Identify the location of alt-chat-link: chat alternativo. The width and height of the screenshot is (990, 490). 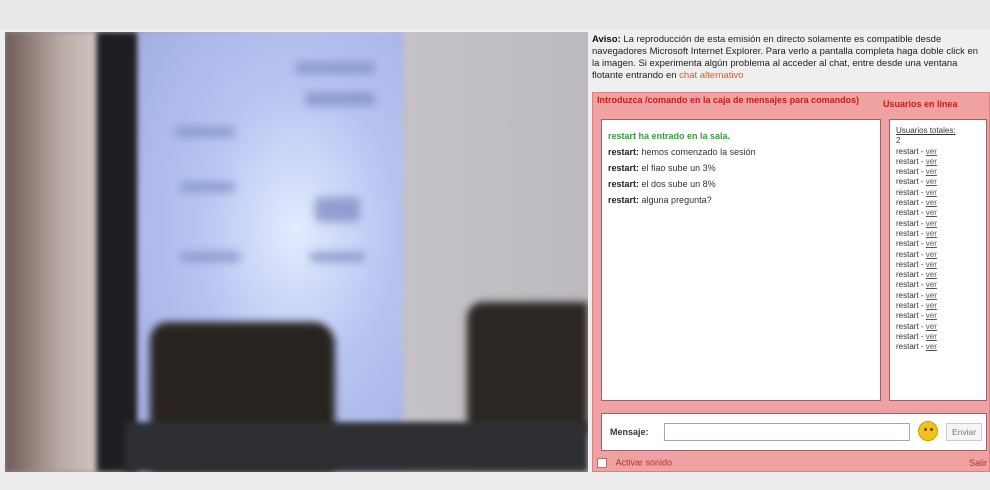
(711, 75).